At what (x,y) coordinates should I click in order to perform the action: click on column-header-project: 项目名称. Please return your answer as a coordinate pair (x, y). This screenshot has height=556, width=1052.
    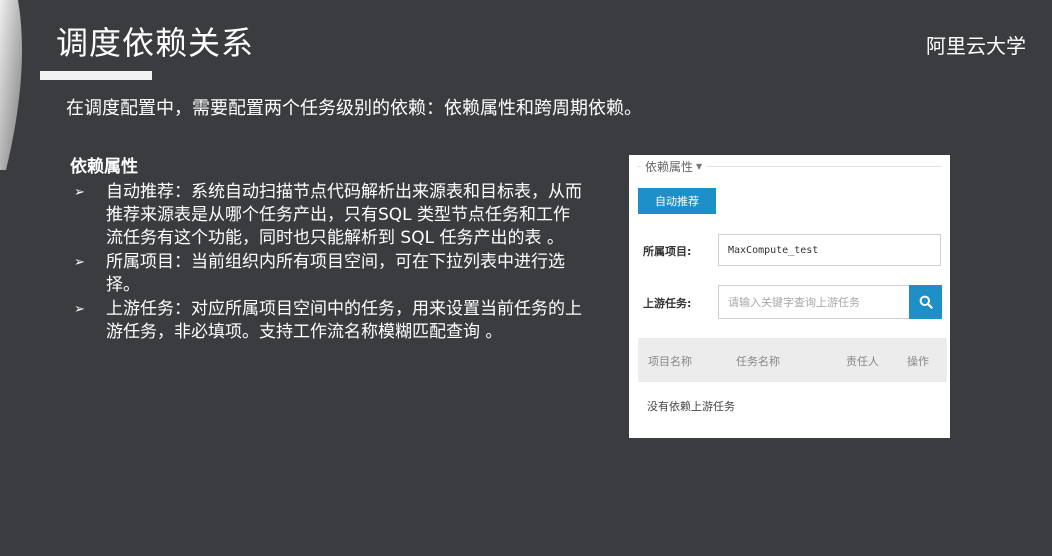
    Looking at the image, I should click on (670, 361).